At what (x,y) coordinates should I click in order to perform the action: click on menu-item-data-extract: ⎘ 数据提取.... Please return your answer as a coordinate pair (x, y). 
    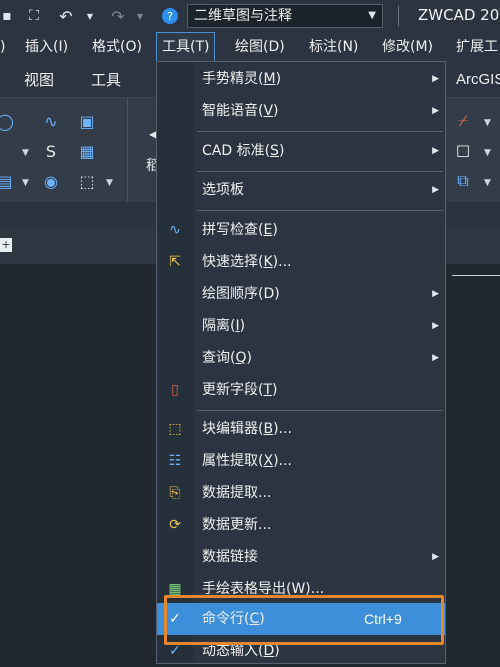
    Looking at the image, I should click on (301, 493).